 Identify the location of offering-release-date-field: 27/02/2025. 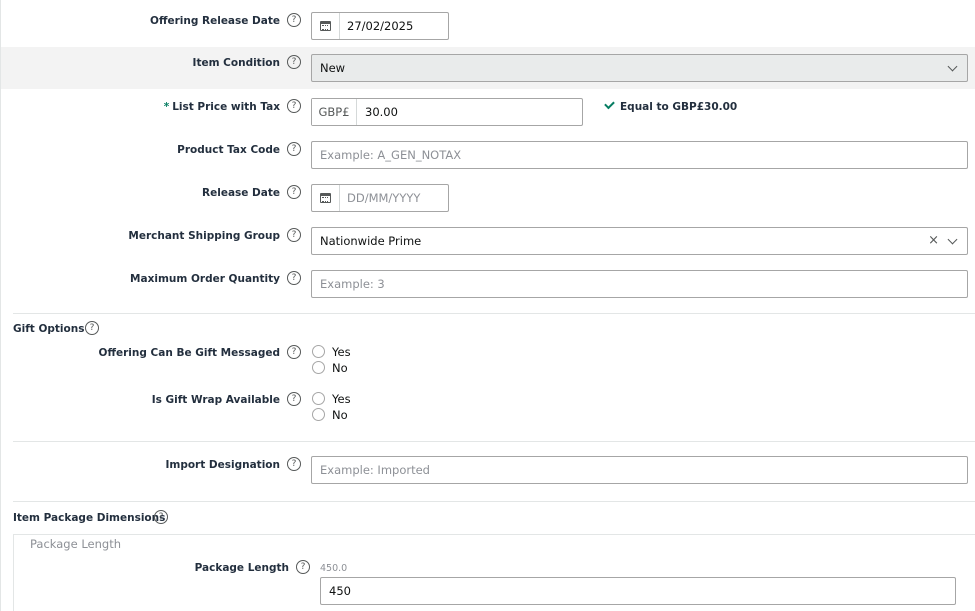
(380, 26).